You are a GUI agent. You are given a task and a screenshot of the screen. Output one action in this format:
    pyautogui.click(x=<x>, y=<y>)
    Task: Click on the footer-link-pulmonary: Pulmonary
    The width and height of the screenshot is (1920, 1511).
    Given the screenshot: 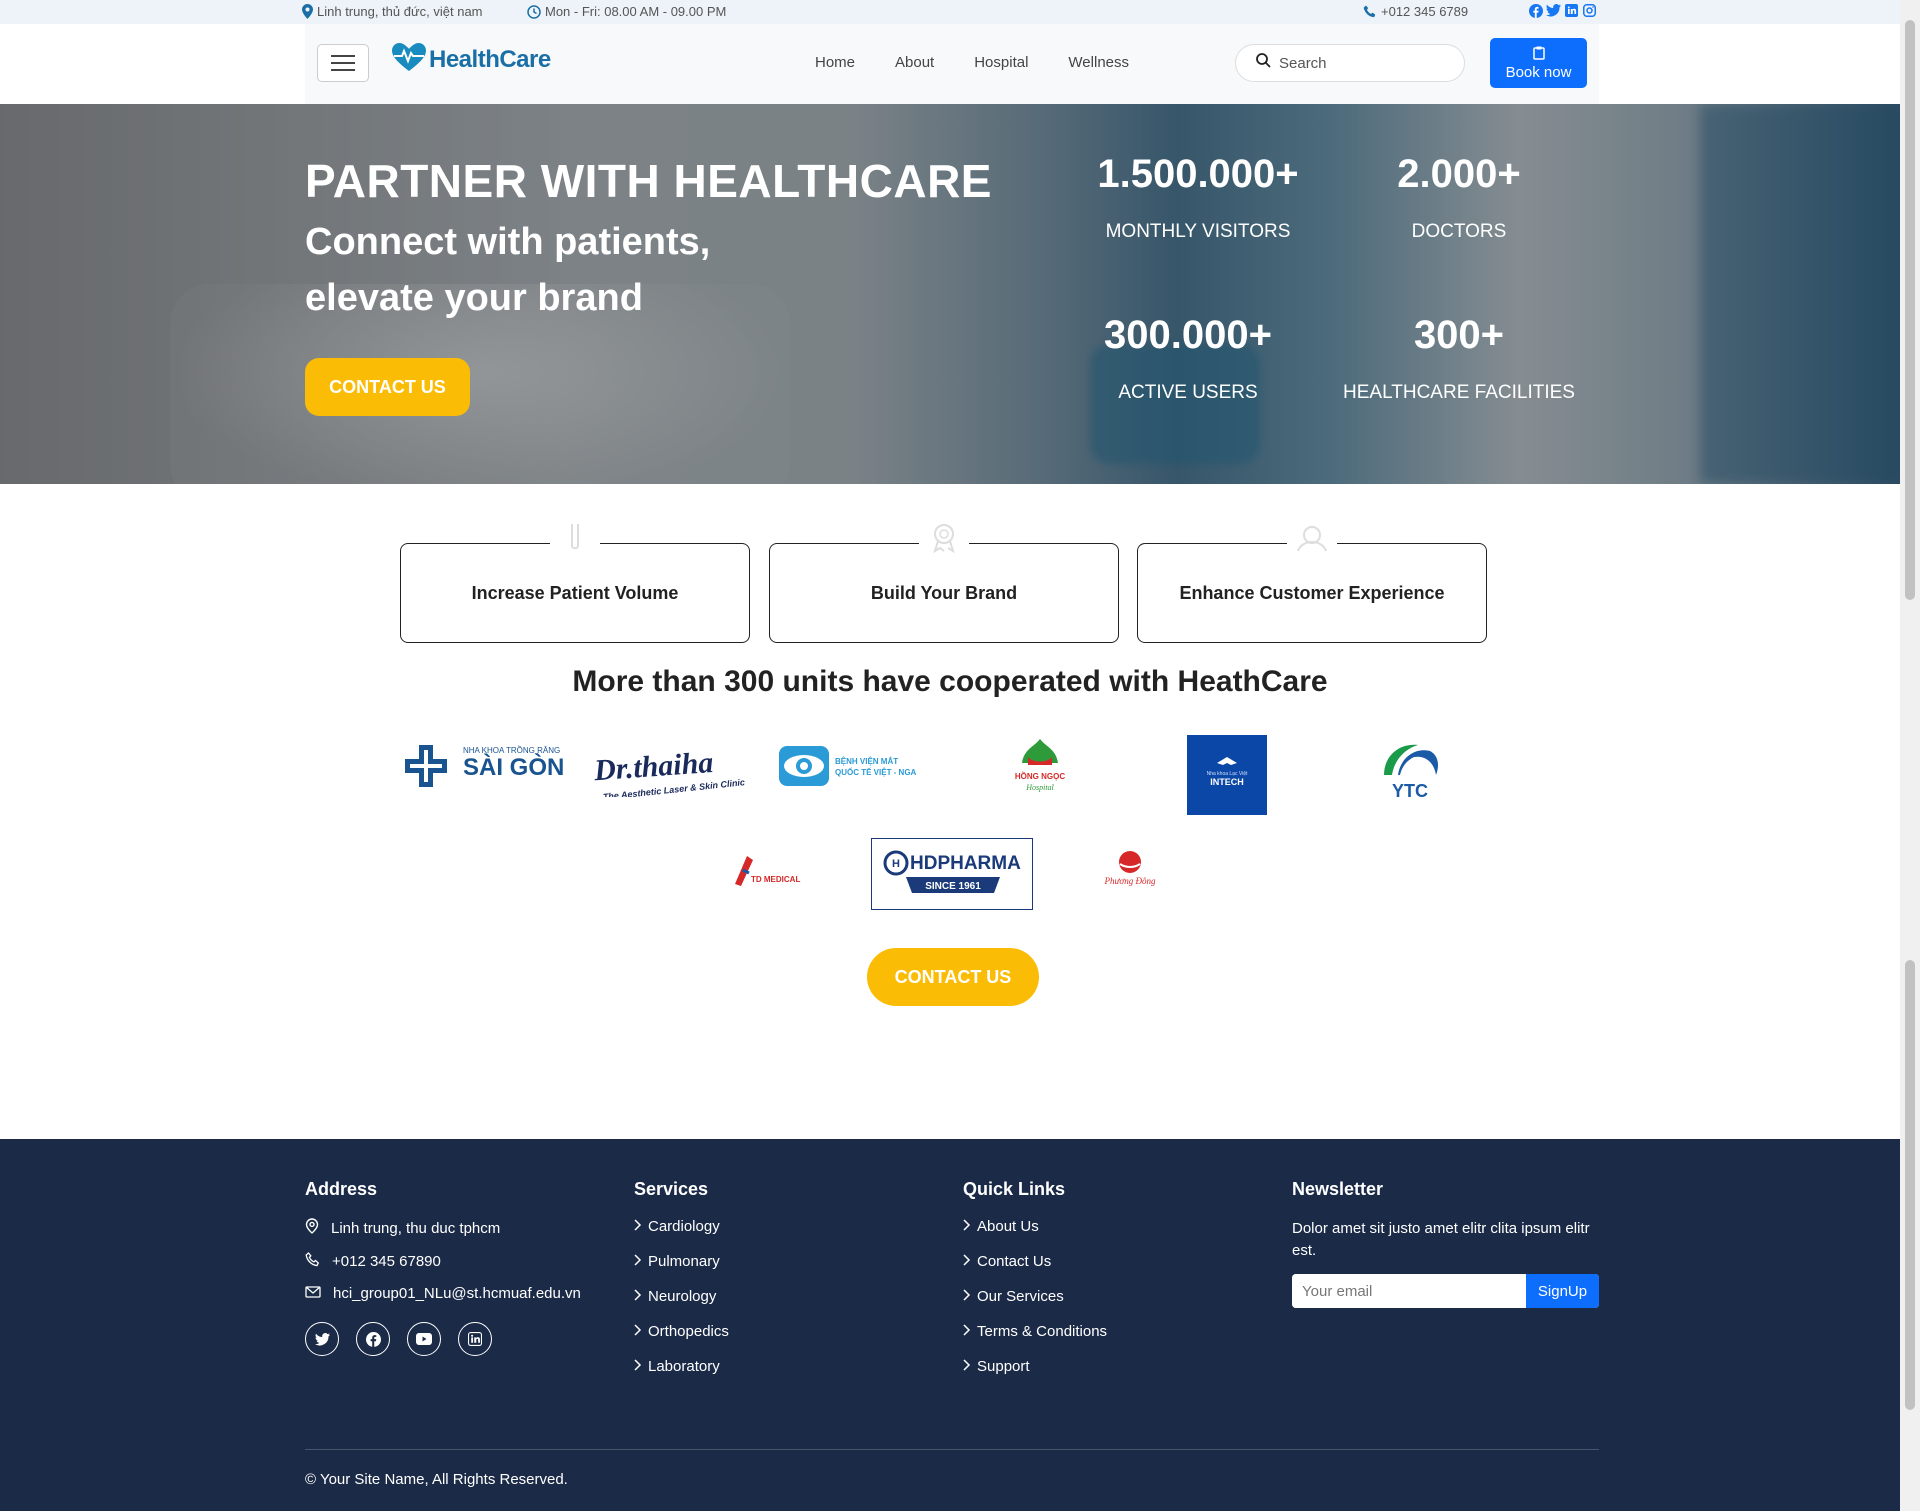 What is the action you would take?
    pyautogui.click(x=681, y=1261)
    